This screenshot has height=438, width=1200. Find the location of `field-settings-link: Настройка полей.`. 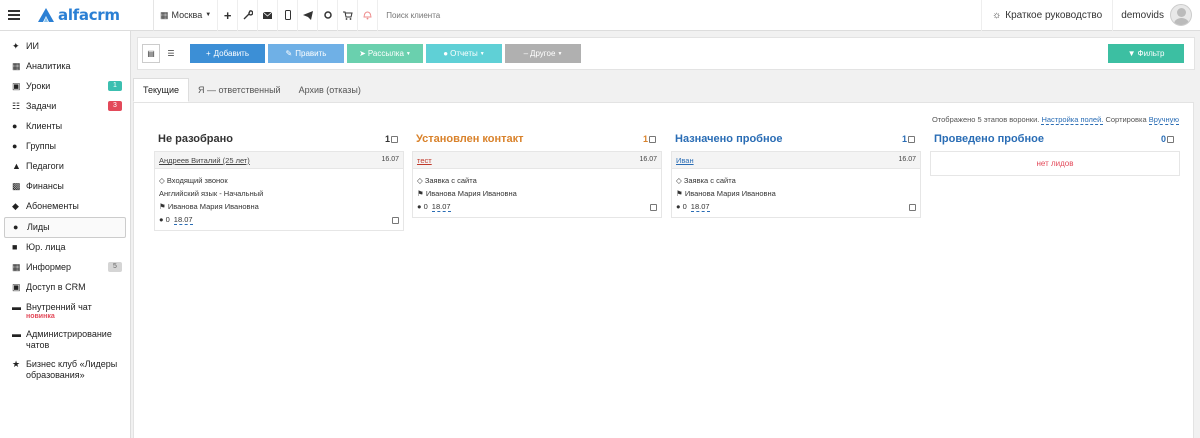

field-settings-link: Настройка полей. is located at coordinates (1072, 120).